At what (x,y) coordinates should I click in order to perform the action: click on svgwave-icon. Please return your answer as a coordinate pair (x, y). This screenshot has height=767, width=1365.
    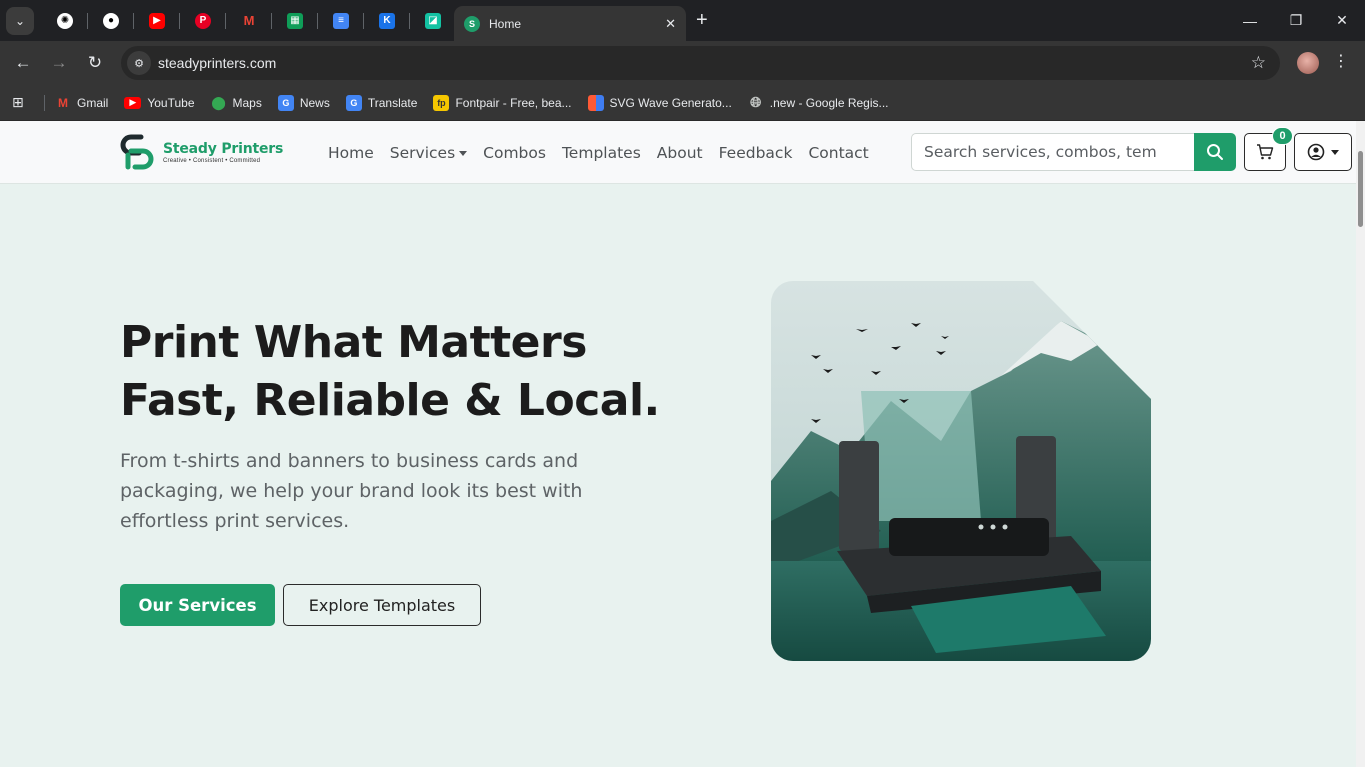
    Looking at the image, I should click on (595, 102).